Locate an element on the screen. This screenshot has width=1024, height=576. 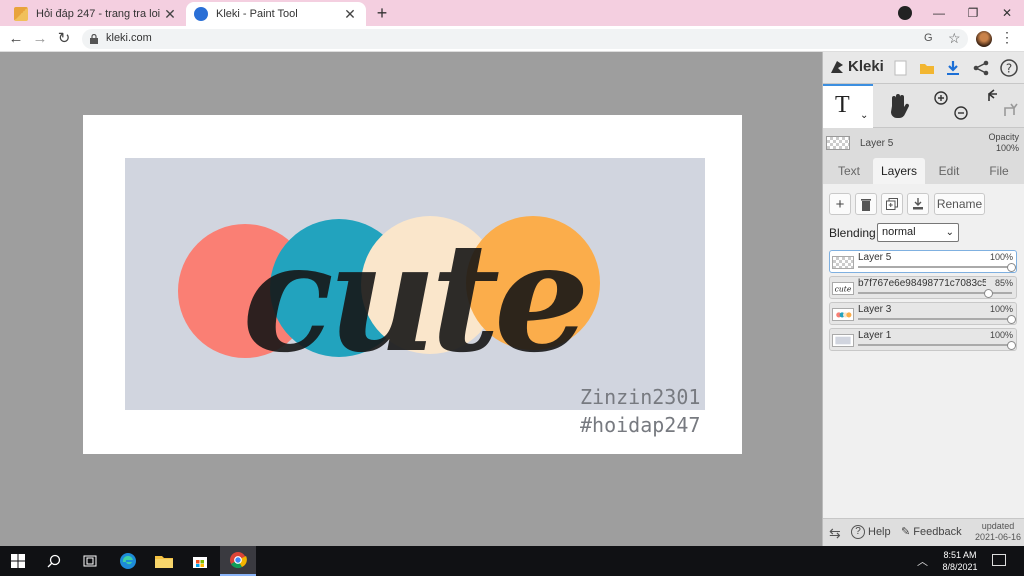
hand-tool-icon is located at coordinates (899, 106).